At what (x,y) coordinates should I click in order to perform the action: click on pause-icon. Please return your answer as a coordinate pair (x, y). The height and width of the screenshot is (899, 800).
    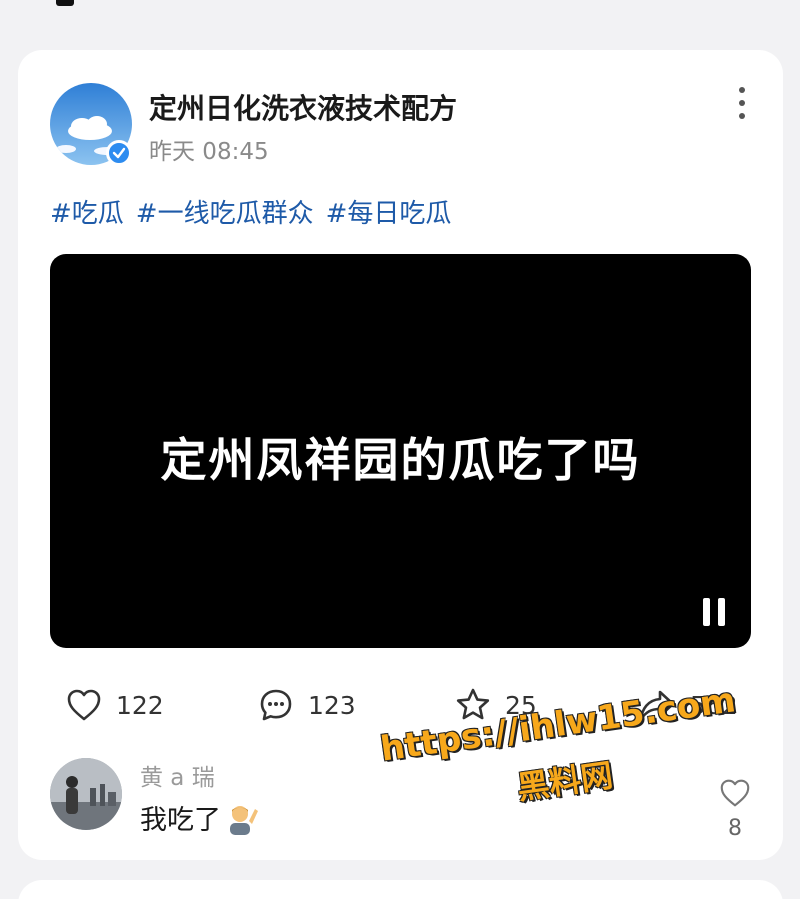
    Looking at the image, I should click on (714, 613).